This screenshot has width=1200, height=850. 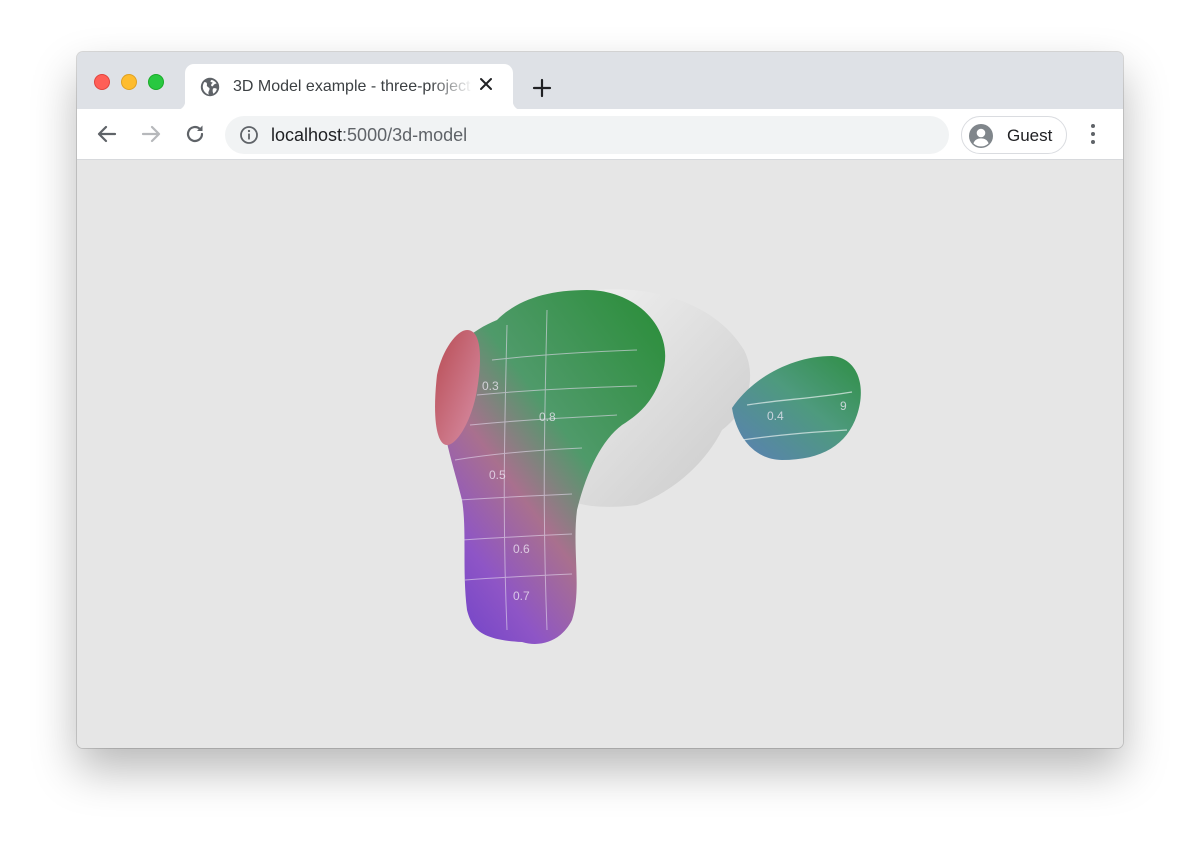 I want to click on title-bar: 3D Model example - three-project, so click(x=600, y=81).